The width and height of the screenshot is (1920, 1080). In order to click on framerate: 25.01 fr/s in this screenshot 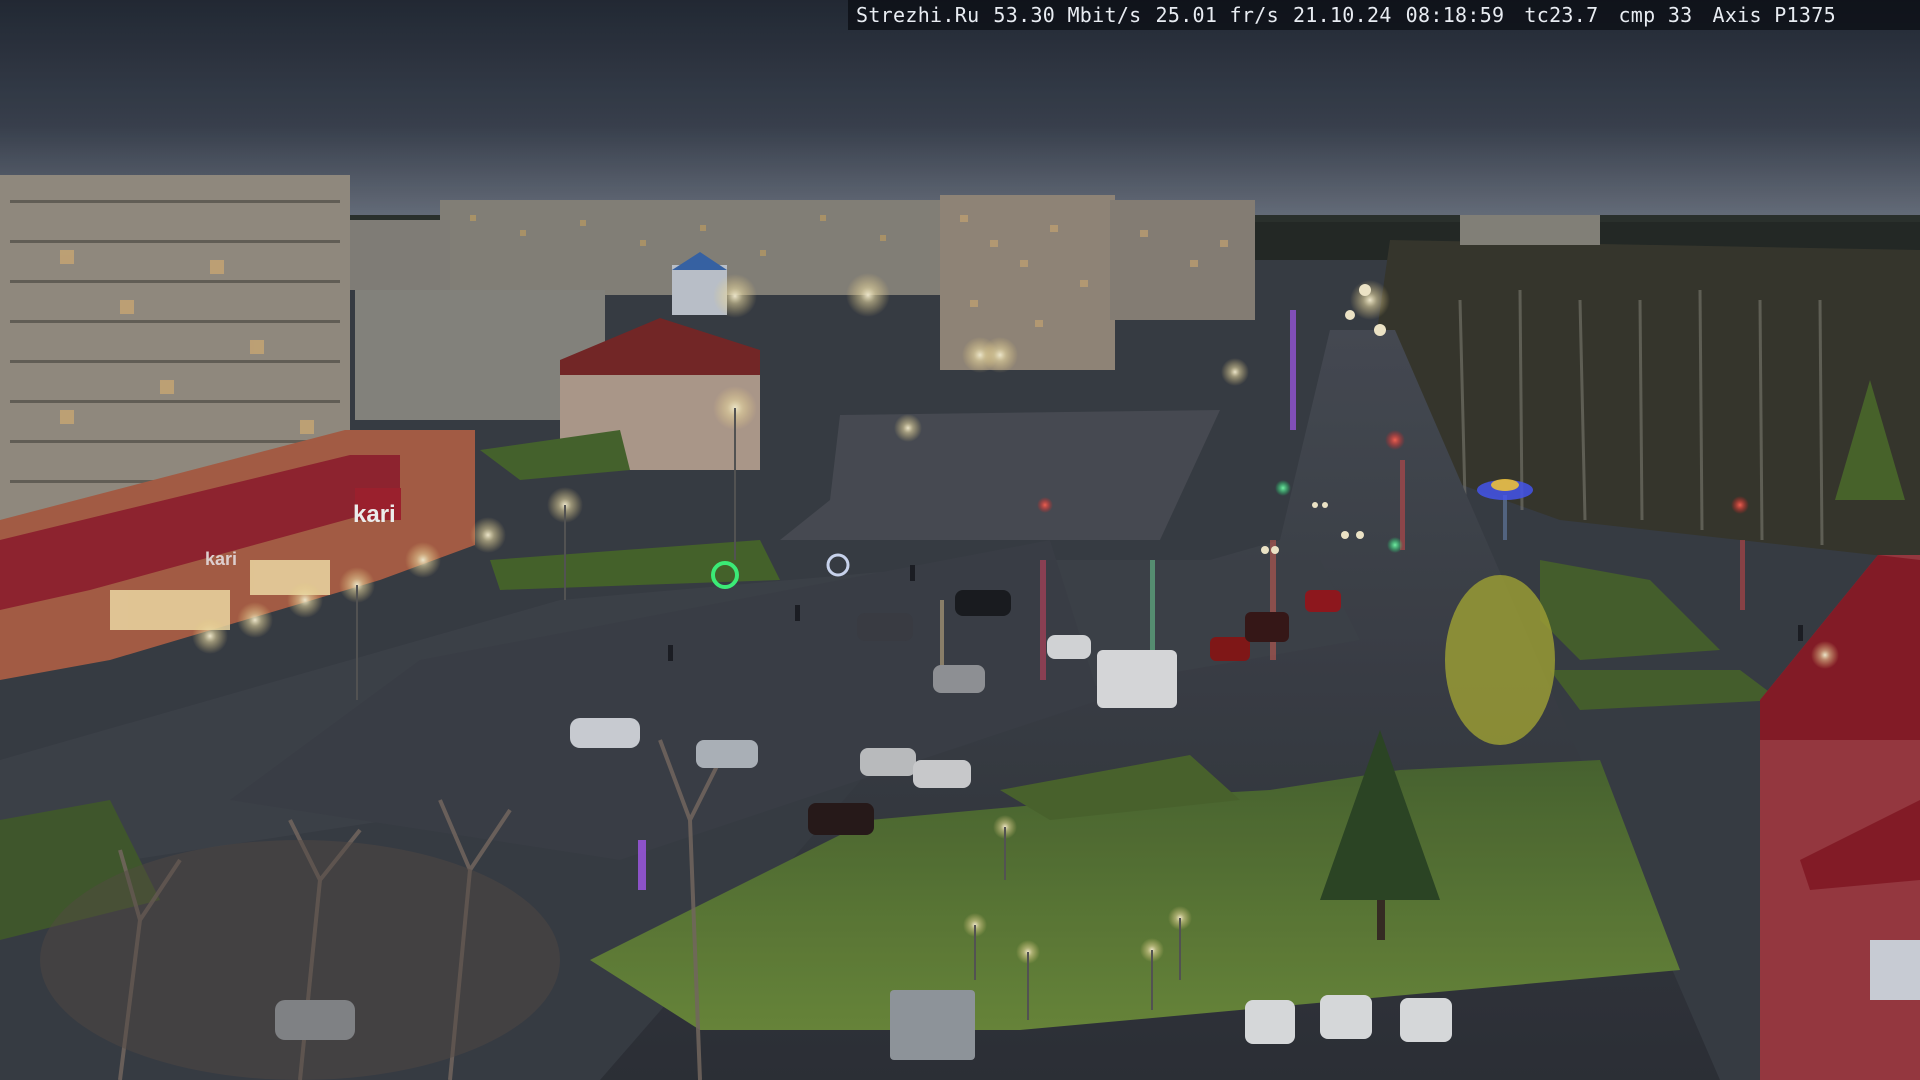, I will do `click(1217, 15)`.